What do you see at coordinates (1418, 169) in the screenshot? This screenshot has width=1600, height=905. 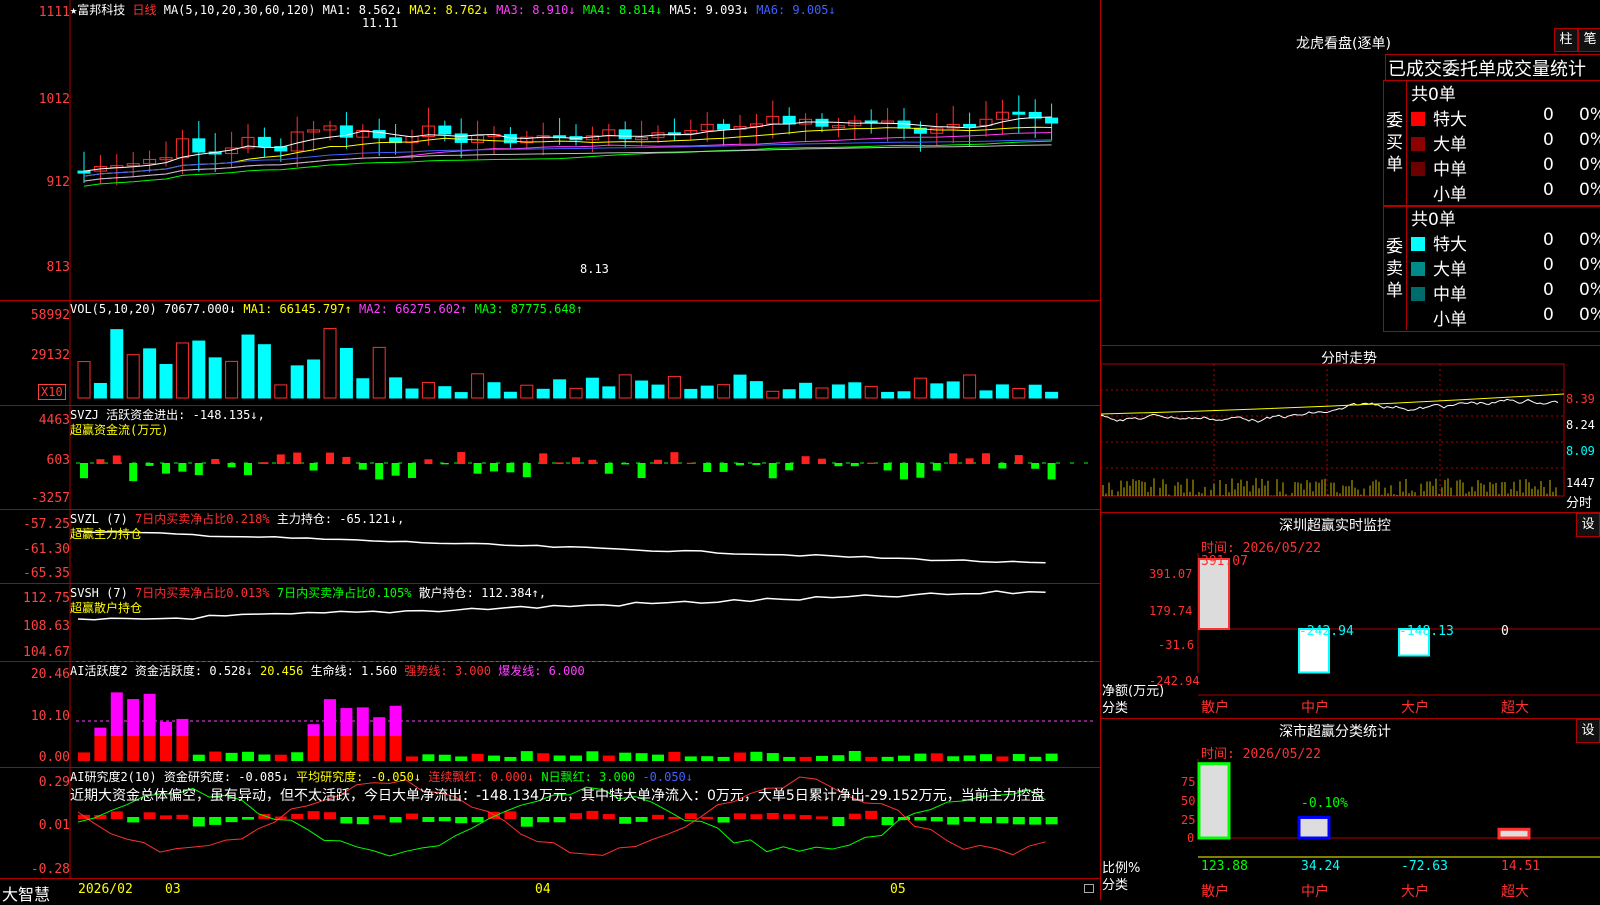 I see `buy-row-3-swatch` at bounding box center [1418, 169].